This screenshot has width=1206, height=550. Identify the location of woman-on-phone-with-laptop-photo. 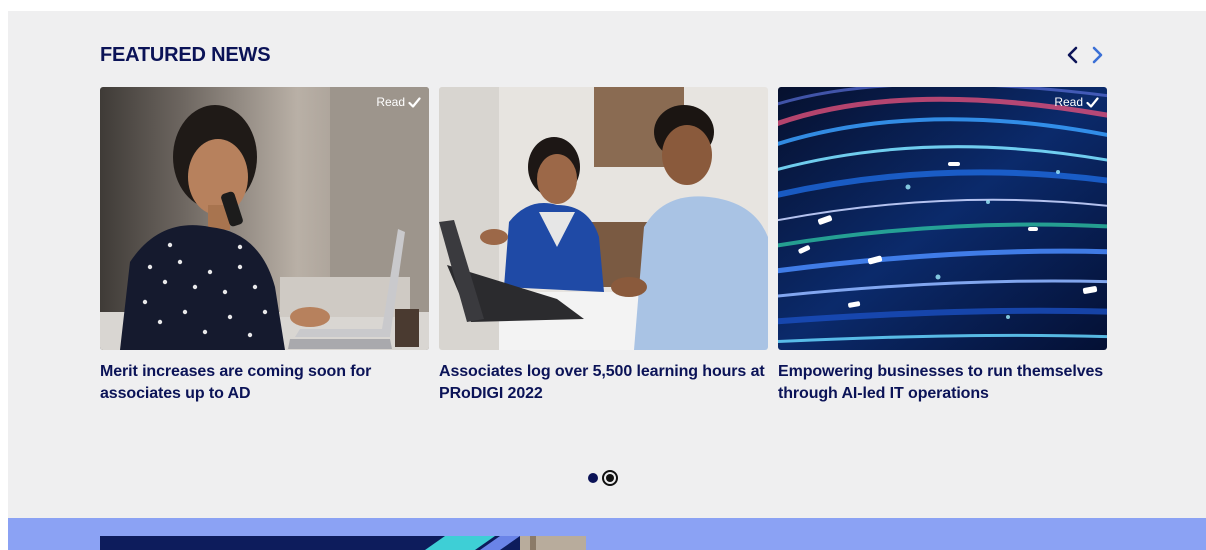
(264, 218).